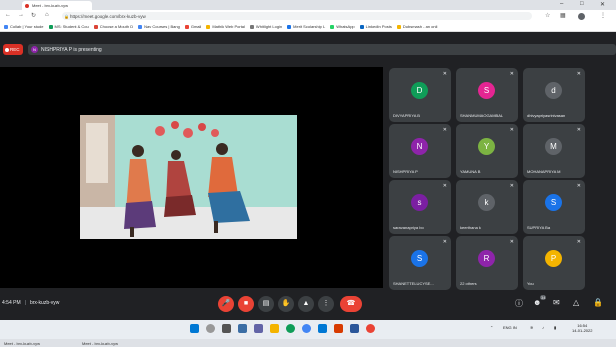  What do you see at coordinates (8, 15) in the screenshot?
I see `back-icon: ←` at bounding box center [8, 15].